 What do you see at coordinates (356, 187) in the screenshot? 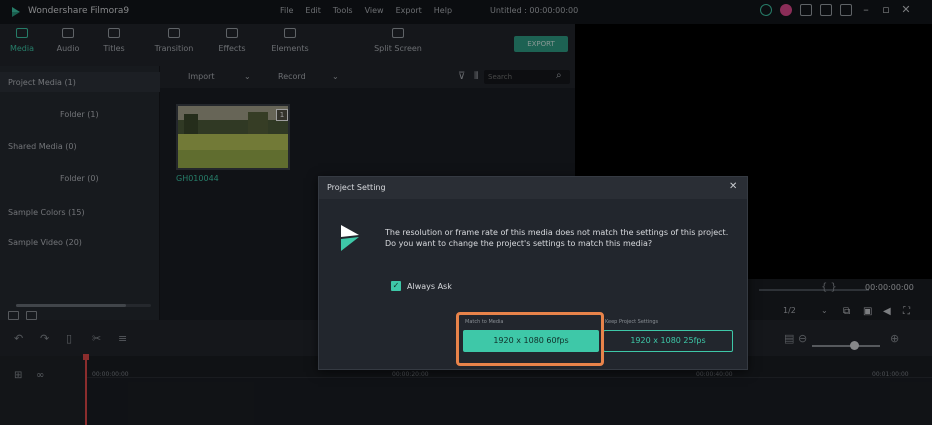
I see `dialog-title: Project Setting` at bounding box center [356, 187].